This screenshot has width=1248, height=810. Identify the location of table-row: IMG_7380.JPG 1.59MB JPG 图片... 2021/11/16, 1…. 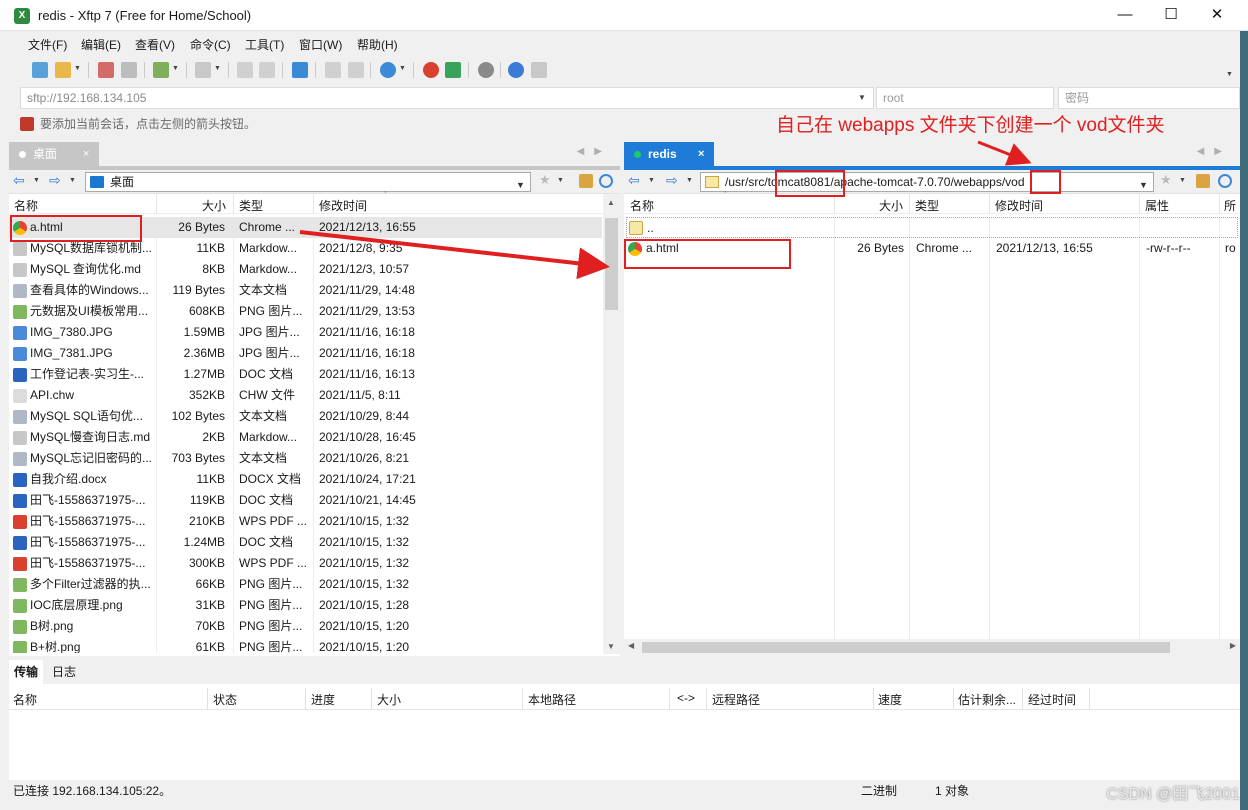
(305, 332).